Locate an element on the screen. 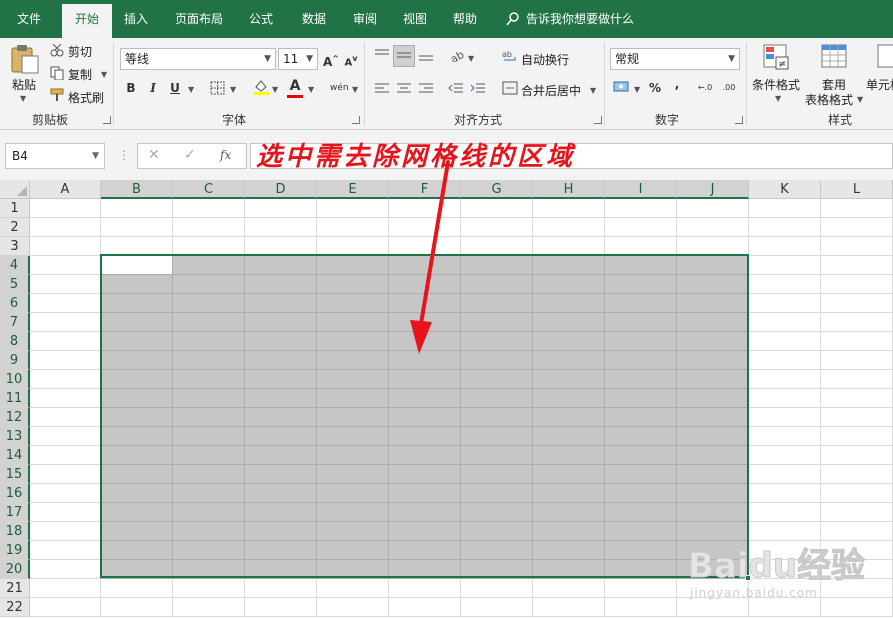 The image size is (893, 618). cell-styles-button: 单元格 is located at coordinates (879, 84).